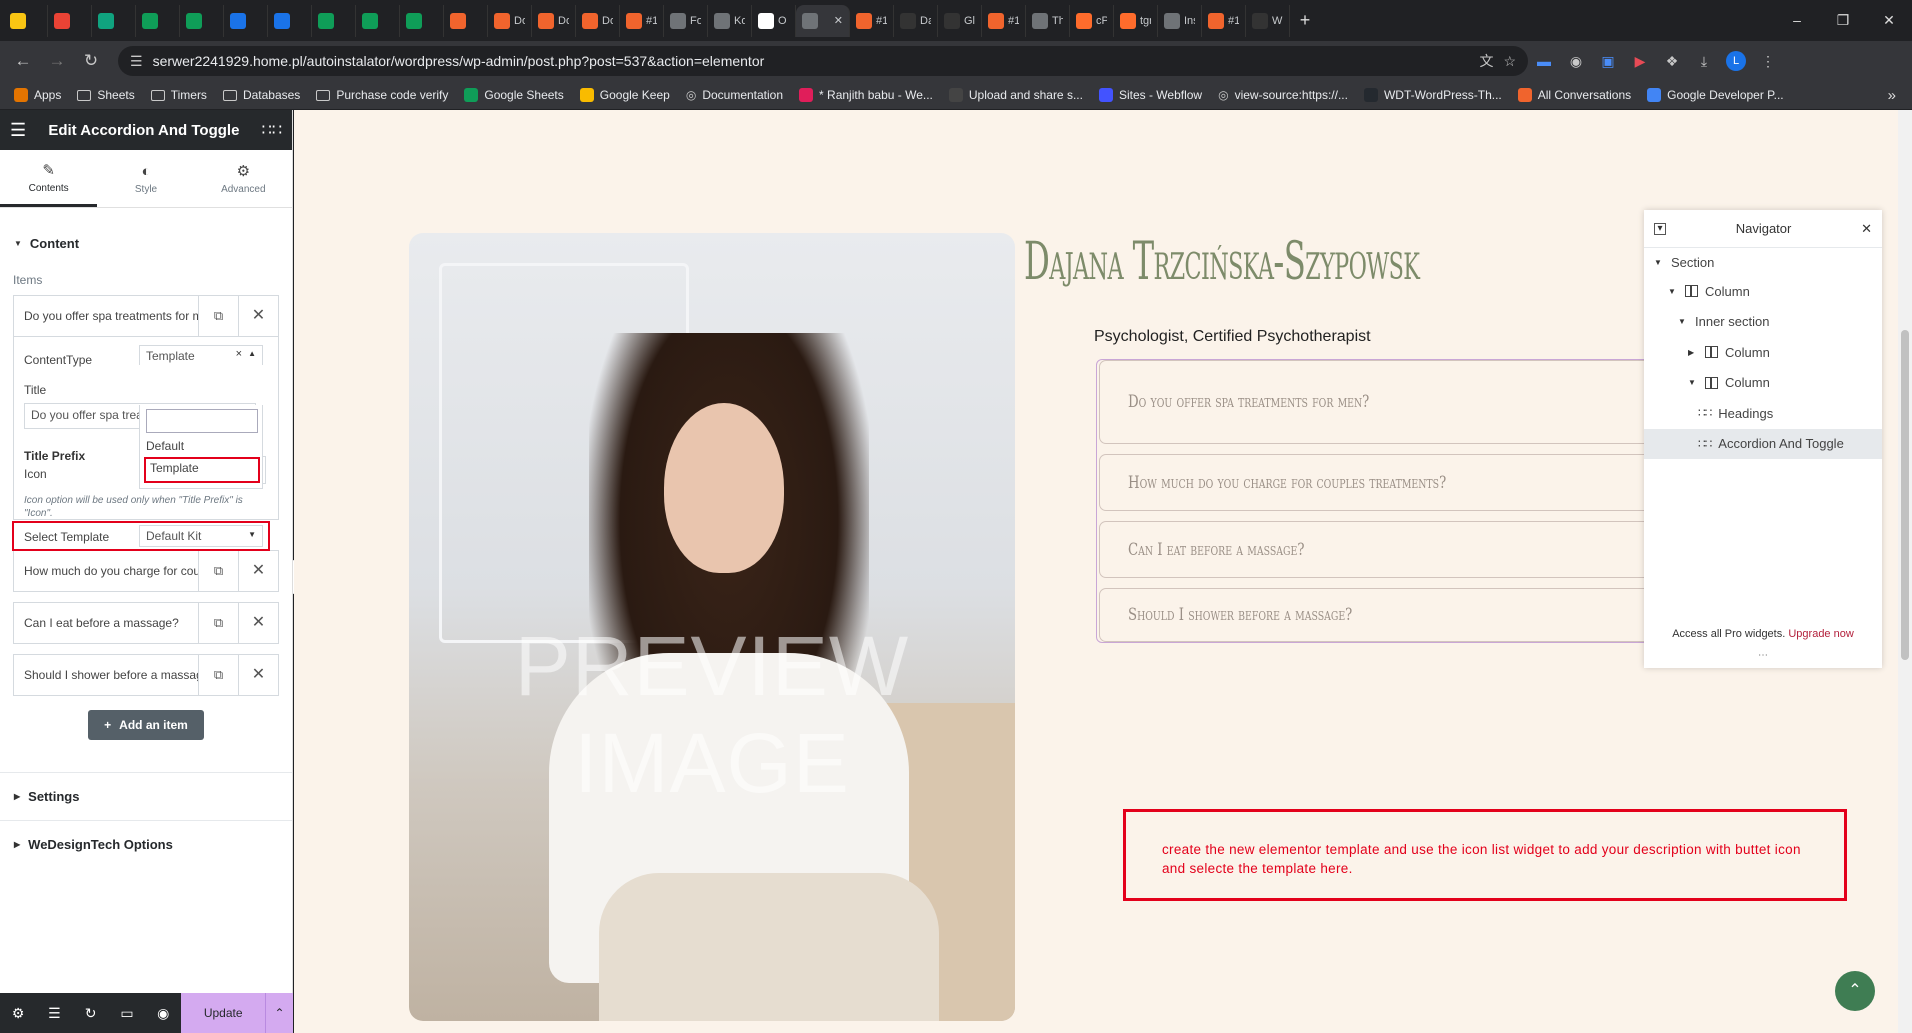 This screenshot has width=1912, height=1033. Describe the element at coordinates (146, 796) in the screenshot. I see `settings-section-toggle: ▶ Settings` at that location.